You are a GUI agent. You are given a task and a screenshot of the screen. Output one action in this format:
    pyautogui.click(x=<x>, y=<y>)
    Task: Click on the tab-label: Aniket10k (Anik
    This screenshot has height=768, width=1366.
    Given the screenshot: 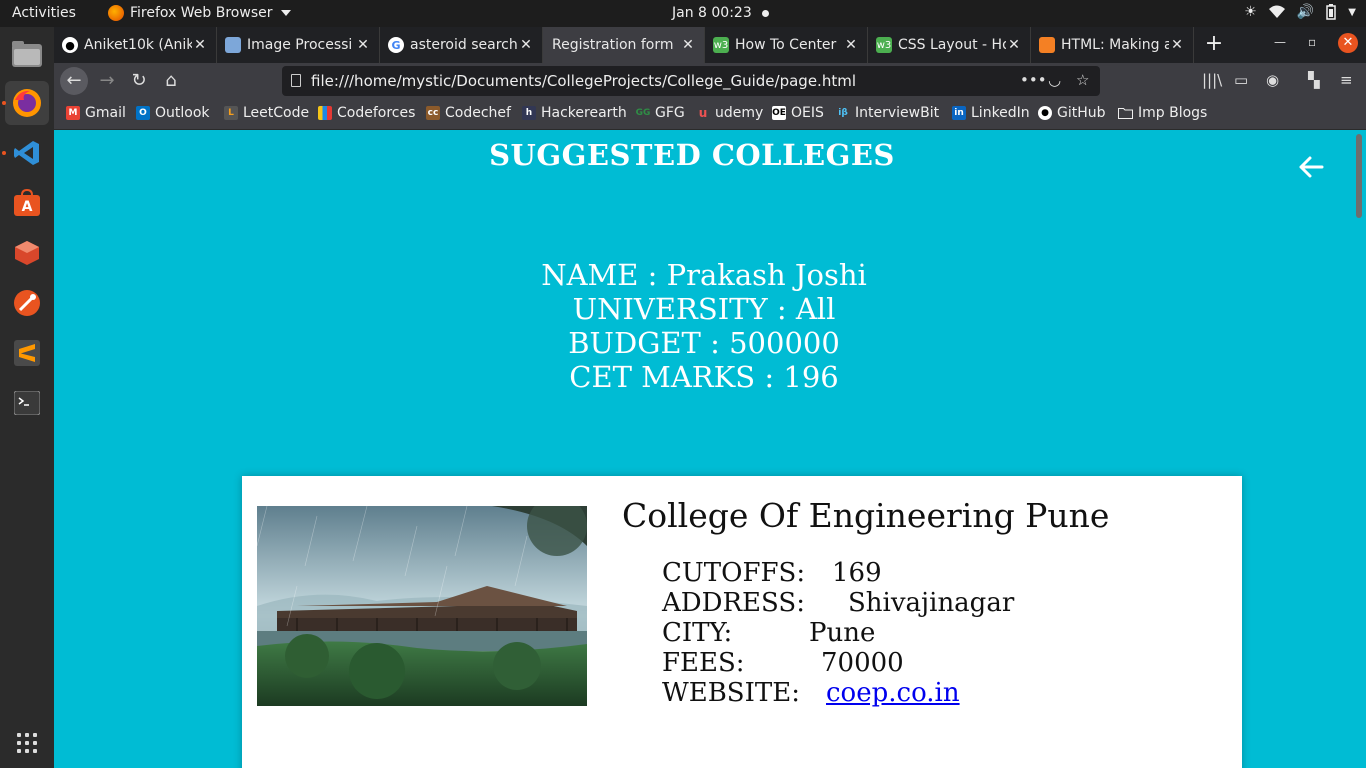 What is the action you would take?
    pyautogui.click(x=138, y=45)
    